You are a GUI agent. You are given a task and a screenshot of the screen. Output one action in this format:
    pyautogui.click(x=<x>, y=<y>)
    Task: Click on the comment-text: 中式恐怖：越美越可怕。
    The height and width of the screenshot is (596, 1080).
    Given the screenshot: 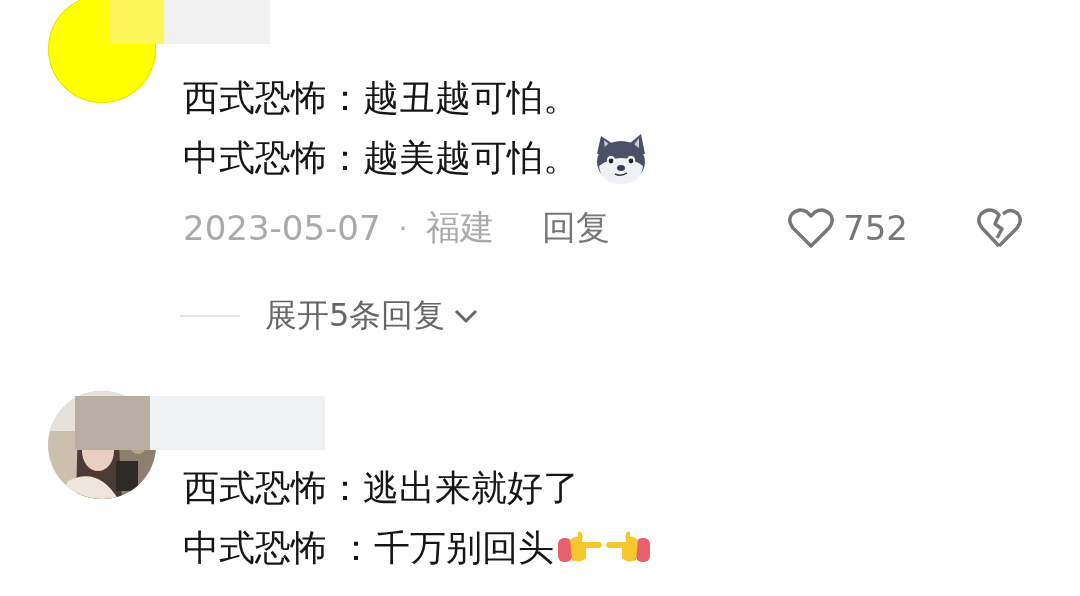 What is the action you would take?
    pyautogui.click(x=381, y=157)
    